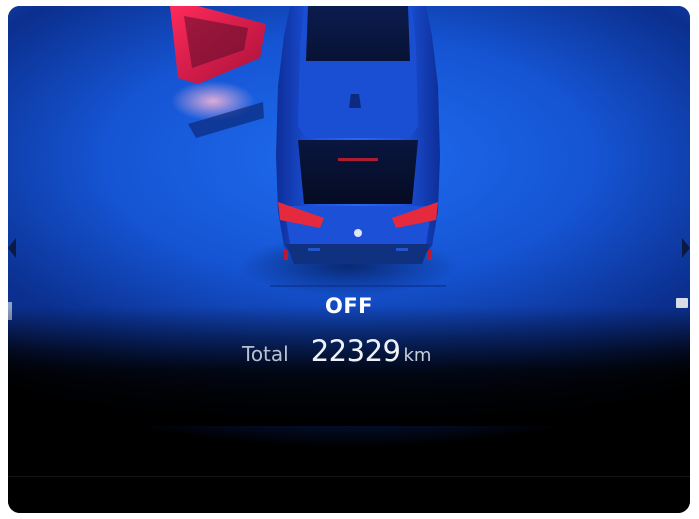  Describe the element at coordinates (358, 233) in the screenshot. I see `bmw-logo-icon` at that location.